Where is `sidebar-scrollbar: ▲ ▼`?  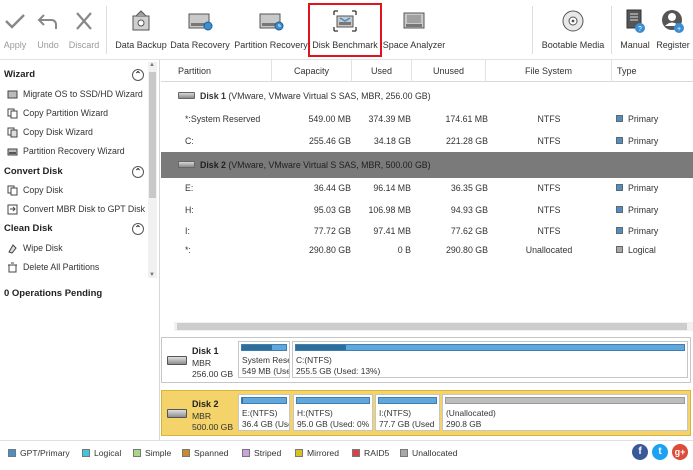
sidebar-scrollbar: ▲ ▼ is located at coordinates (152, 170).